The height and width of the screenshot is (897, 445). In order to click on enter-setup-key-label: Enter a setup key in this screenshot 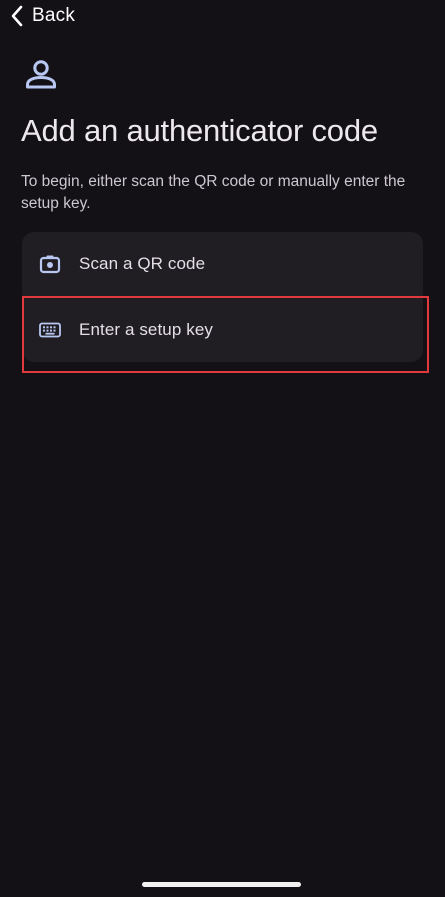, I will do `click(146, 329)`.